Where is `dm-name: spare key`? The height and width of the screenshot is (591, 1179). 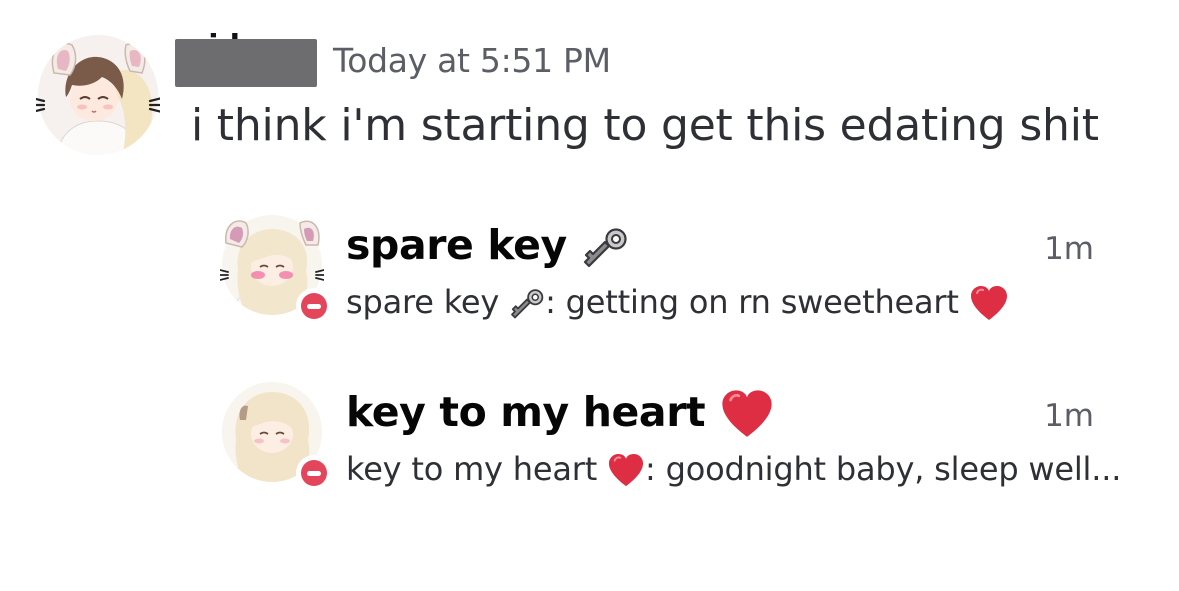 dm-name: spare key is located at coordinates (487, 245).